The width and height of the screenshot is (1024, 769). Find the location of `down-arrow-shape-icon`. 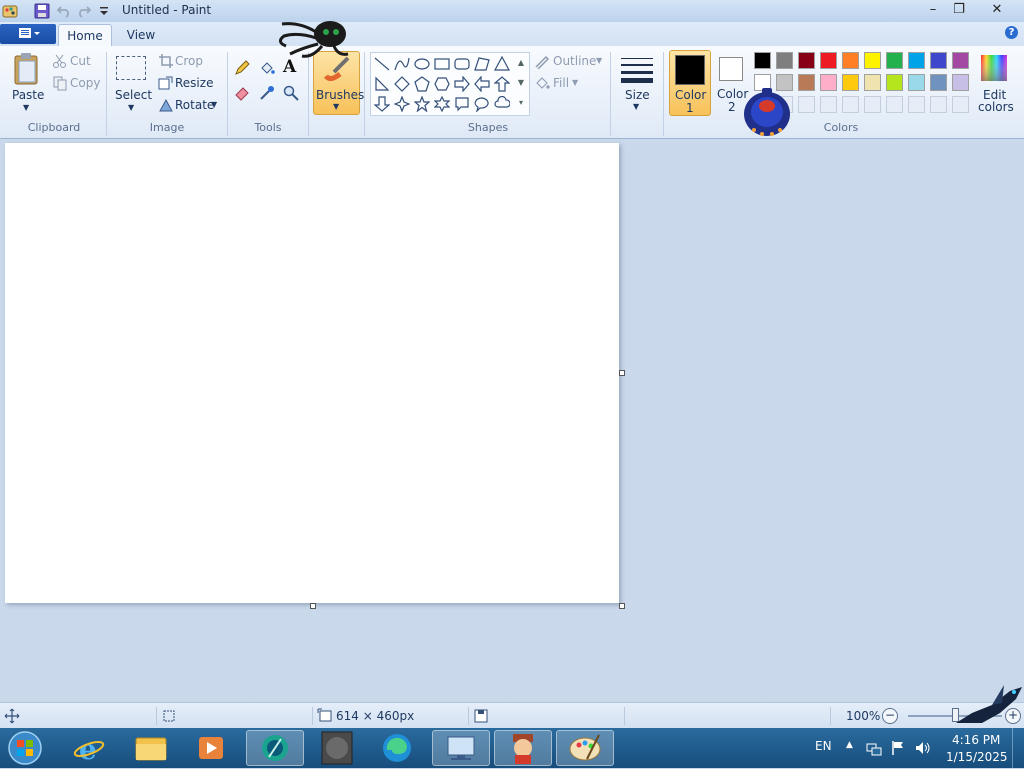

down-arrow-shape-icon is located at coordinates (382, 104).